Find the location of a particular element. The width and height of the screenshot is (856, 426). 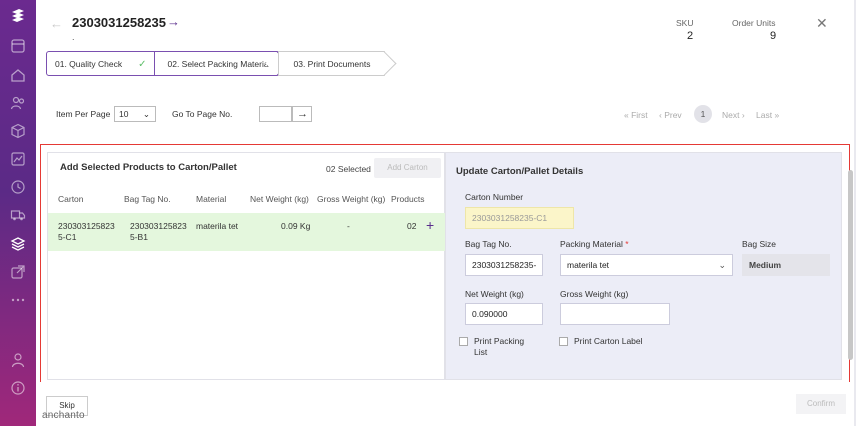

carton-number-label: Carton Number is located at coordinates (494, 197).